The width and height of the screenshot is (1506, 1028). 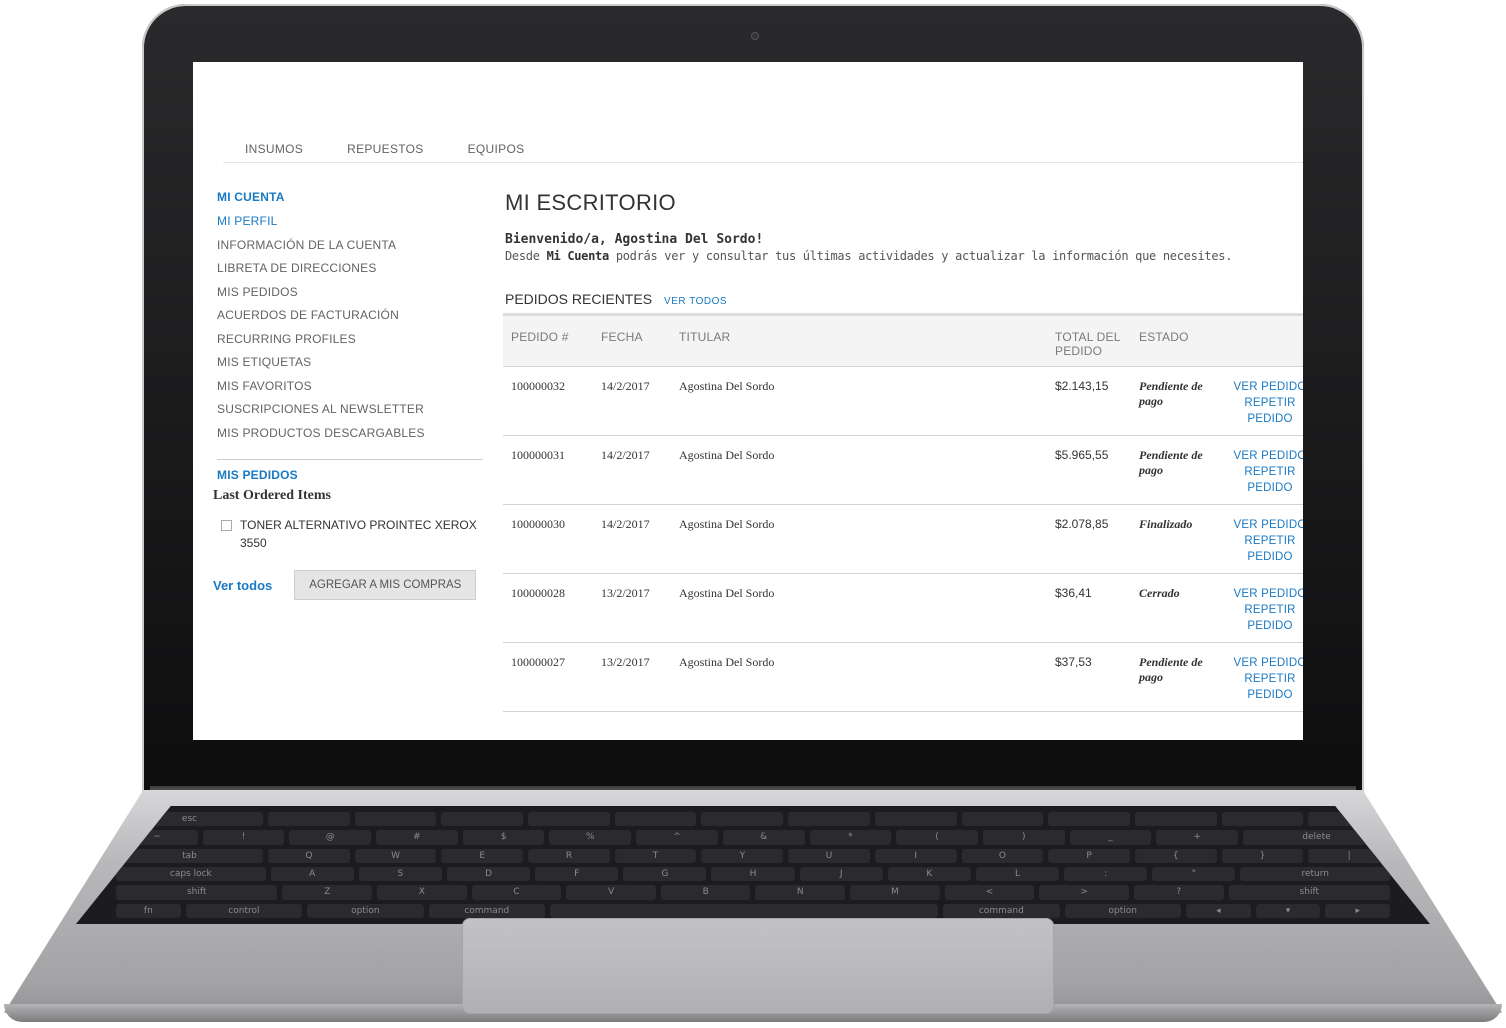 What do you see at coordinates (695, 301) in the screenshot?
I see `recent-orders-view-all-link: VER TODOS` at bounding box center [695, 301].